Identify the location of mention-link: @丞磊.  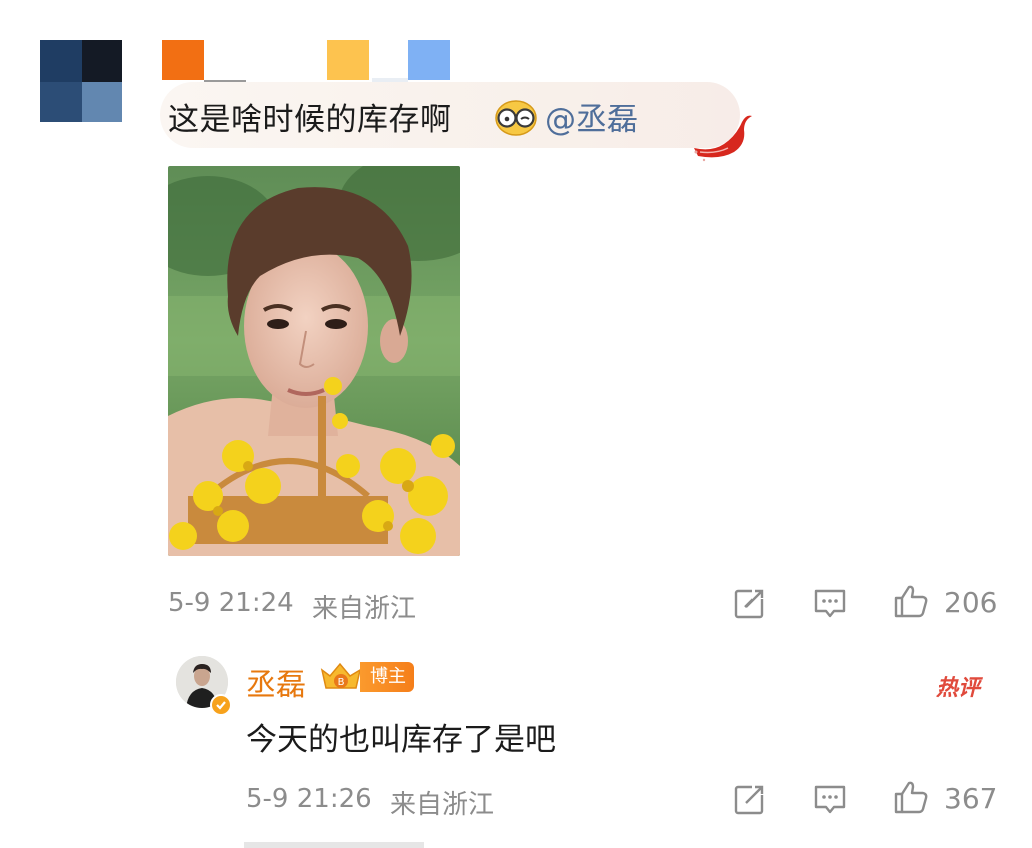
(591, 116).